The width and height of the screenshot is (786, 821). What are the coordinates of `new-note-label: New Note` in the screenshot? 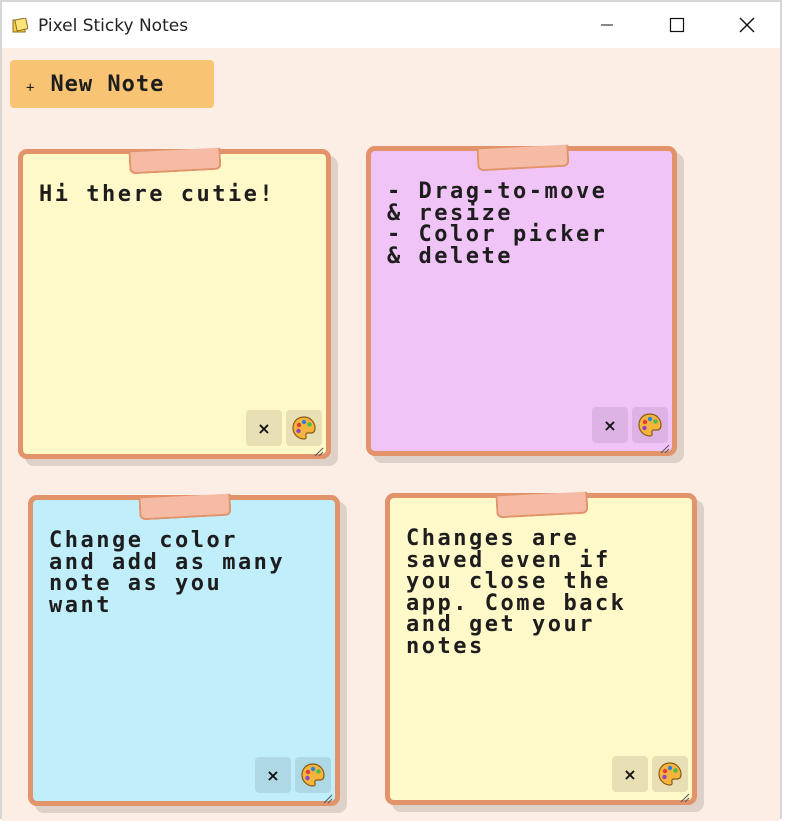 It's located at (107, 84).